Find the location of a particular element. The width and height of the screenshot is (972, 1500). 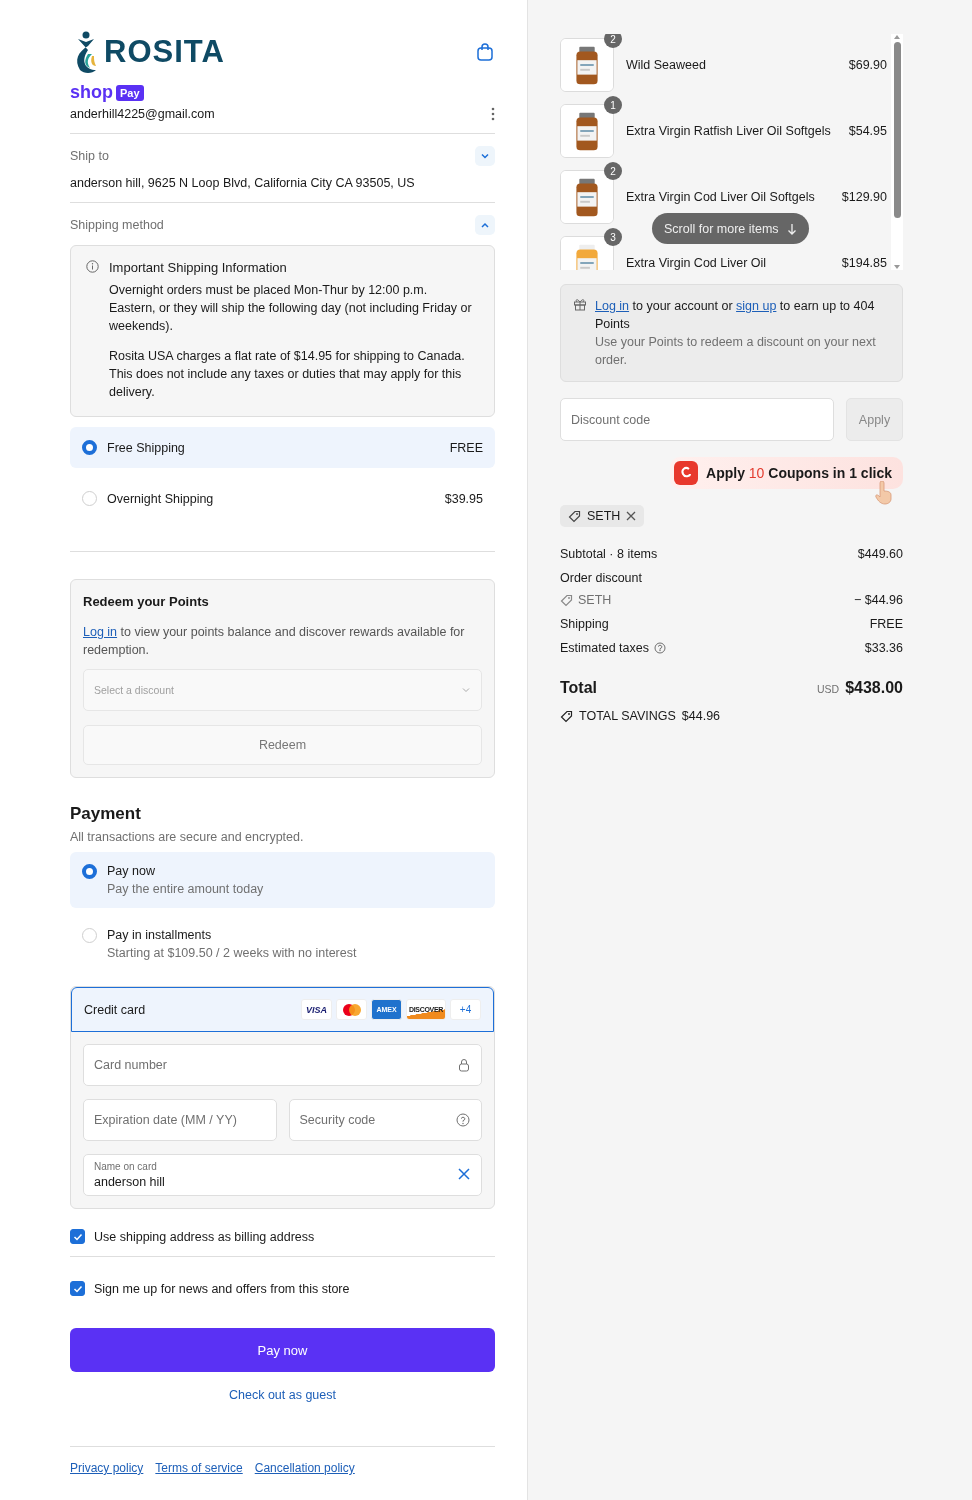

input-field: Card number is located at coordinates (282, 1065).